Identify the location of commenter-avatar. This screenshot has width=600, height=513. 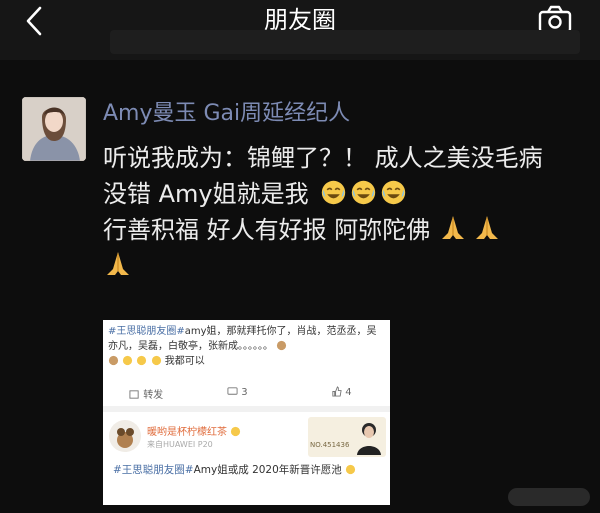
(125, 436).